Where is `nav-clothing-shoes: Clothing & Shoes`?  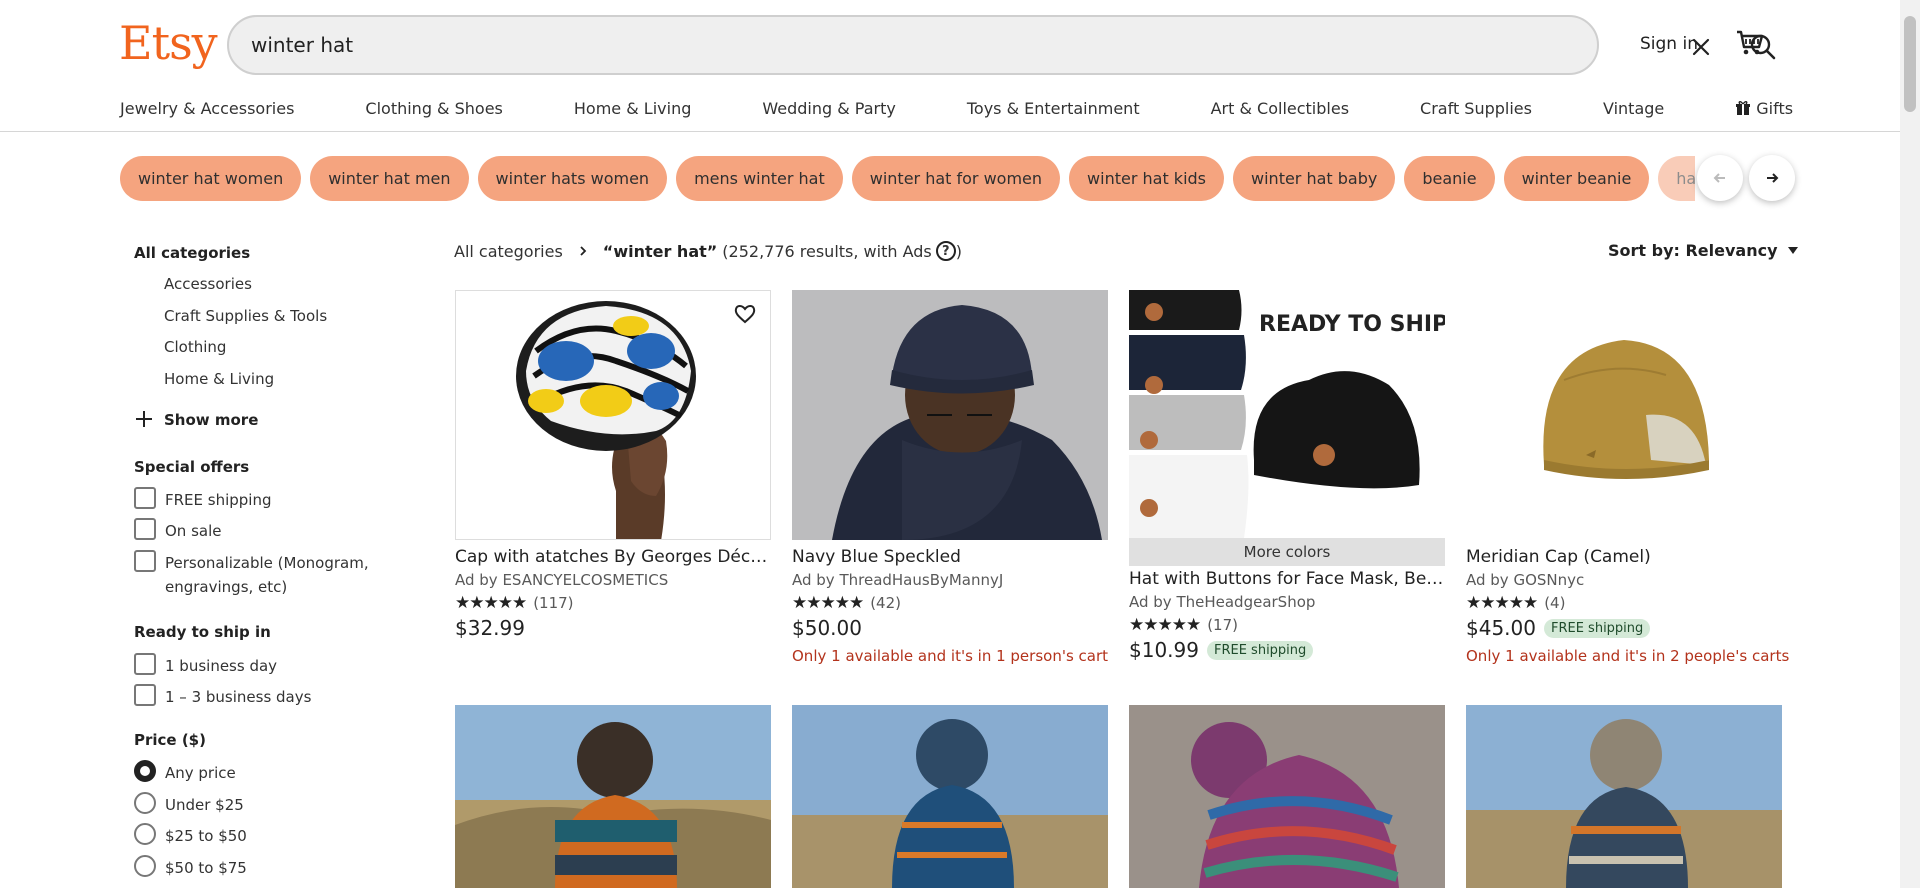
nav-clothing-shoes: Clothing & Shoes is located at coordinates (433, 108).